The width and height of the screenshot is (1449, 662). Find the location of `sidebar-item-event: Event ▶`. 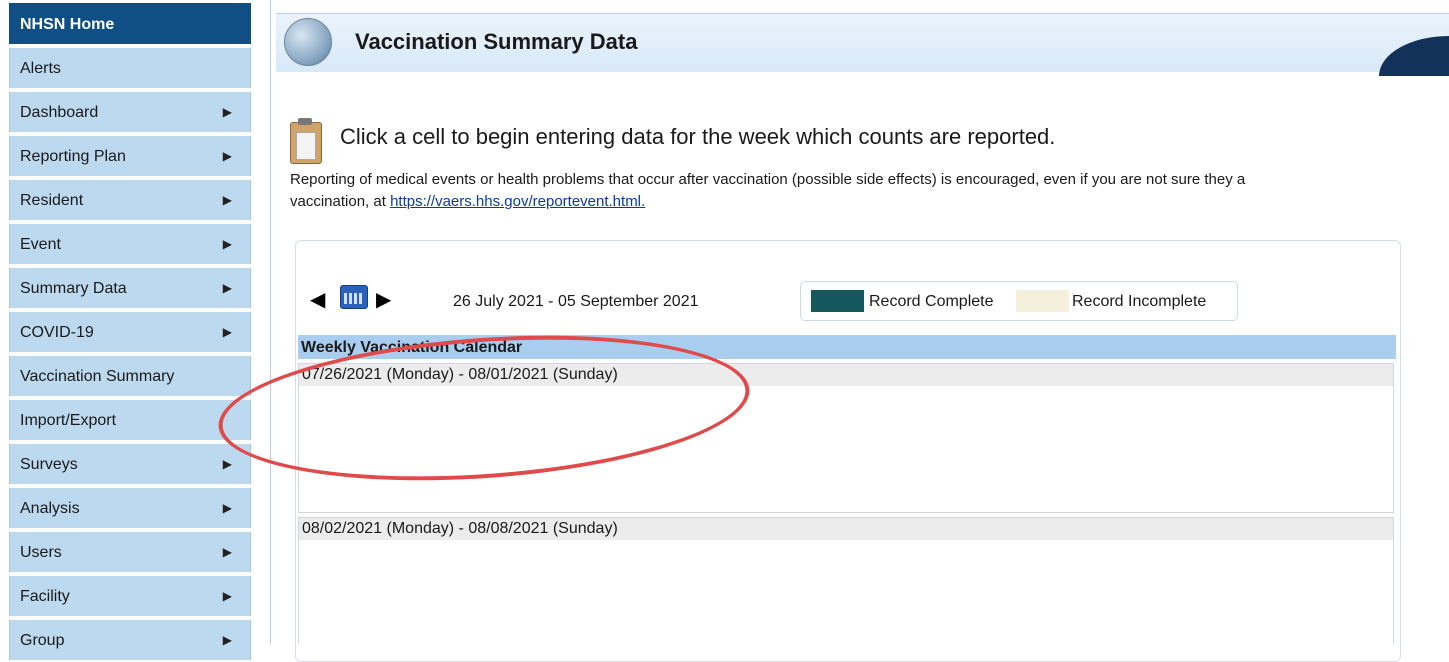

sidebar-item-event: Event ▶ is located at coordinates (130, 243).